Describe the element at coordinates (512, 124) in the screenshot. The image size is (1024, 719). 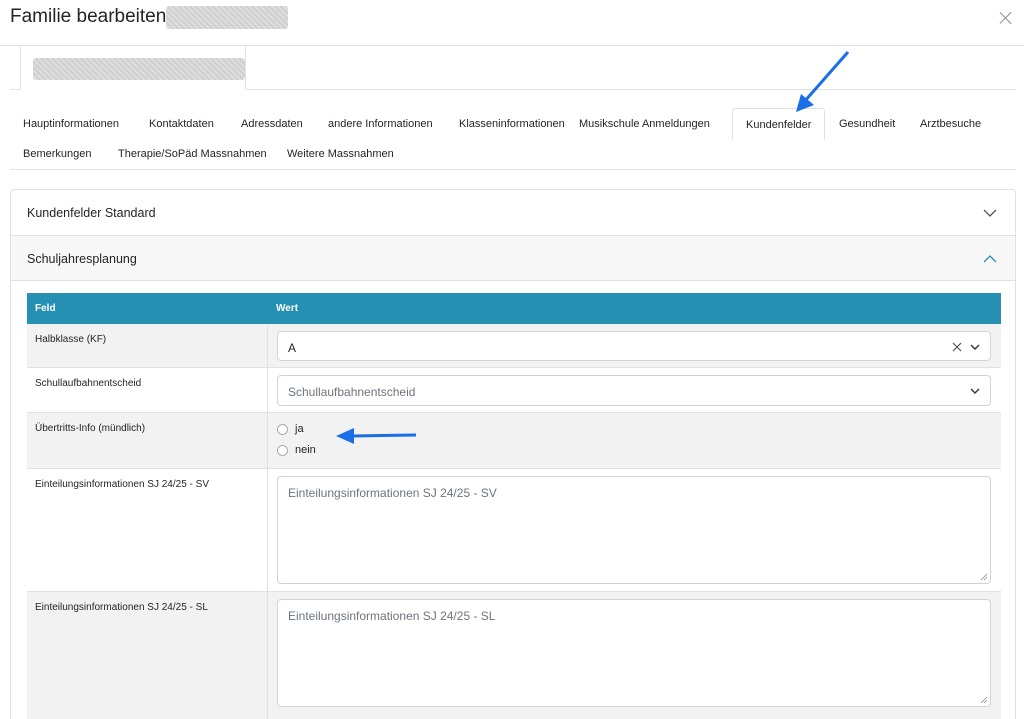
I see `tab-klasseninformationen: Klasseninformationen` at that location.